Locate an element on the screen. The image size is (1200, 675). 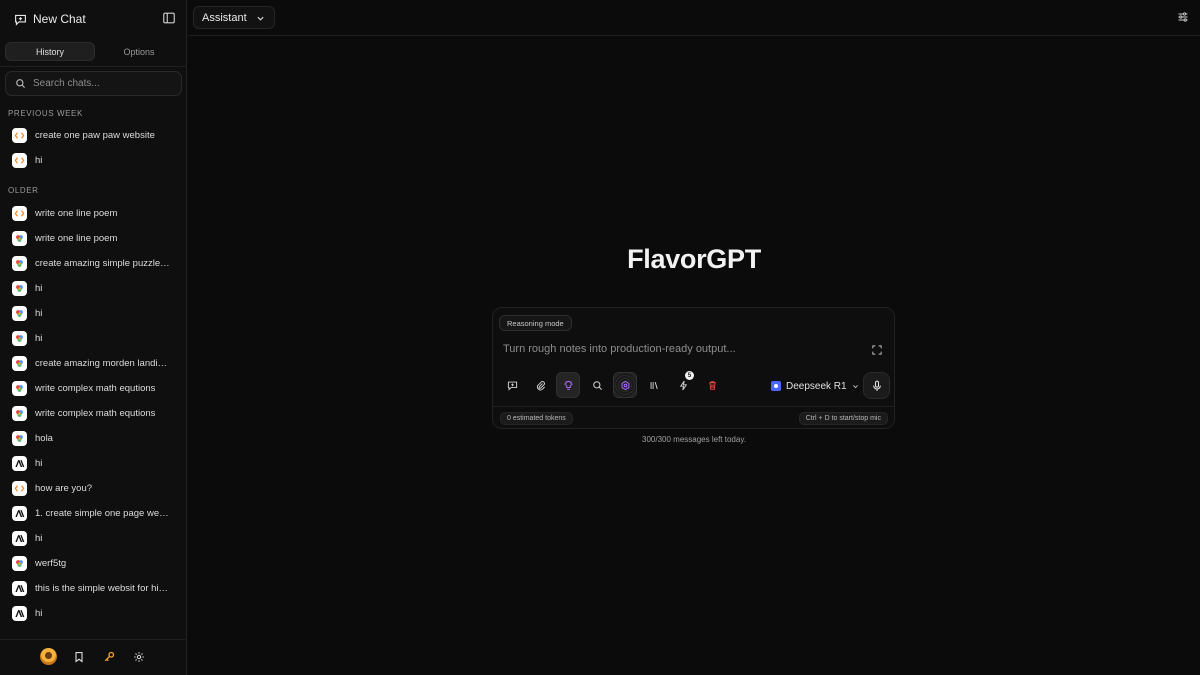
section-label: PREVIOUS WEEK is located at coordinates (45, 113).